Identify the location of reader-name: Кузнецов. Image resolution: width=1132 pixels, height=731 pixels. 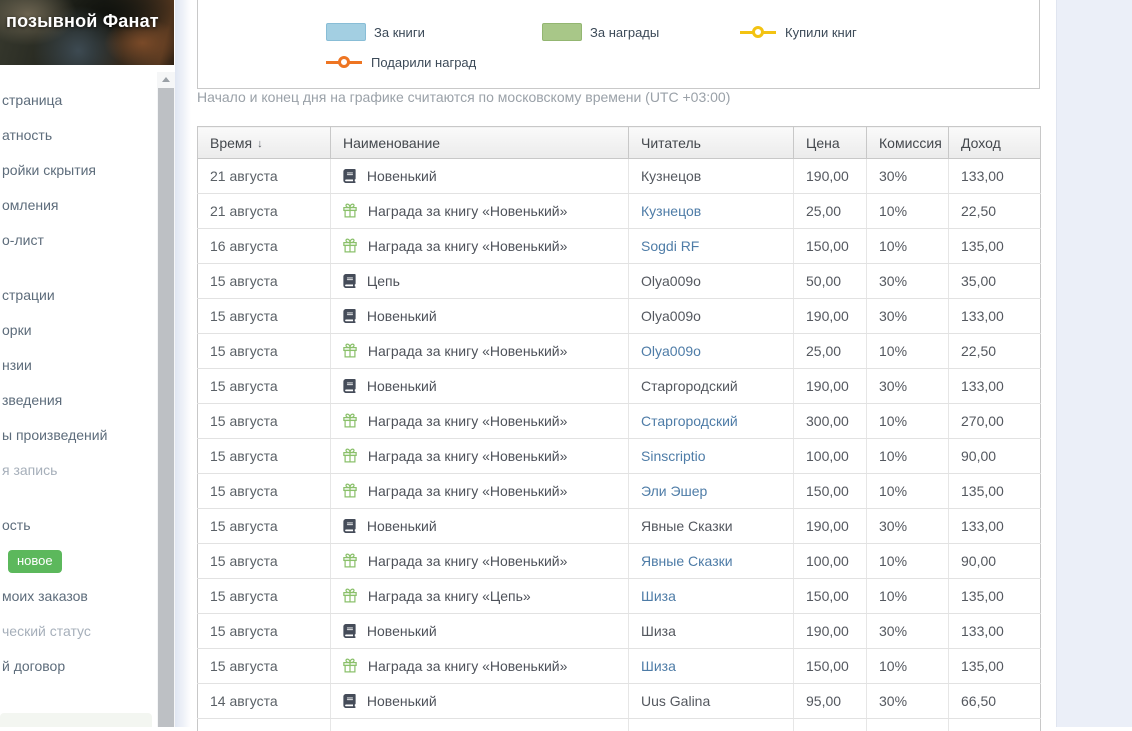
(671, 176).